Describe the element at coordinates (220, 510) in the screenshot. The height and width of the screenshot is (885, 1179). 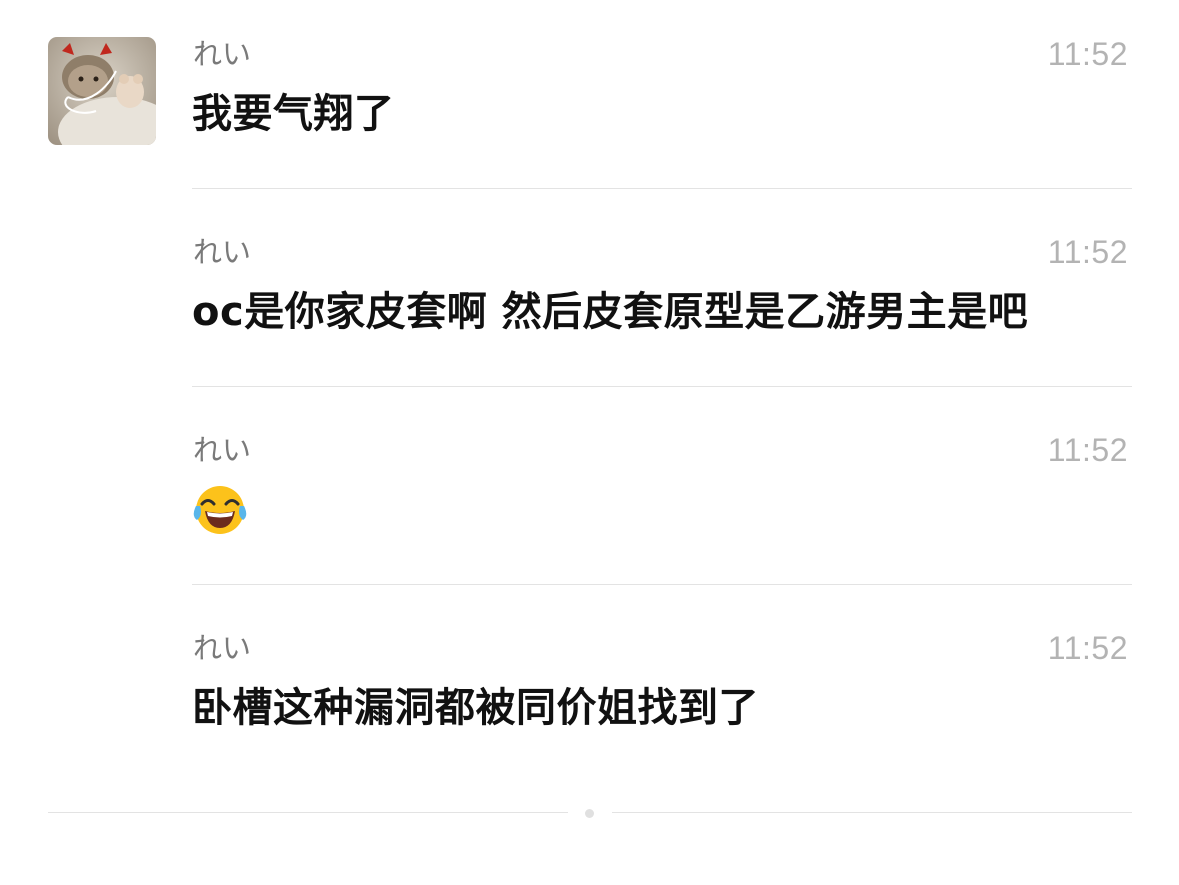
I see `face-with-tears-of-joy-icon` at that location.